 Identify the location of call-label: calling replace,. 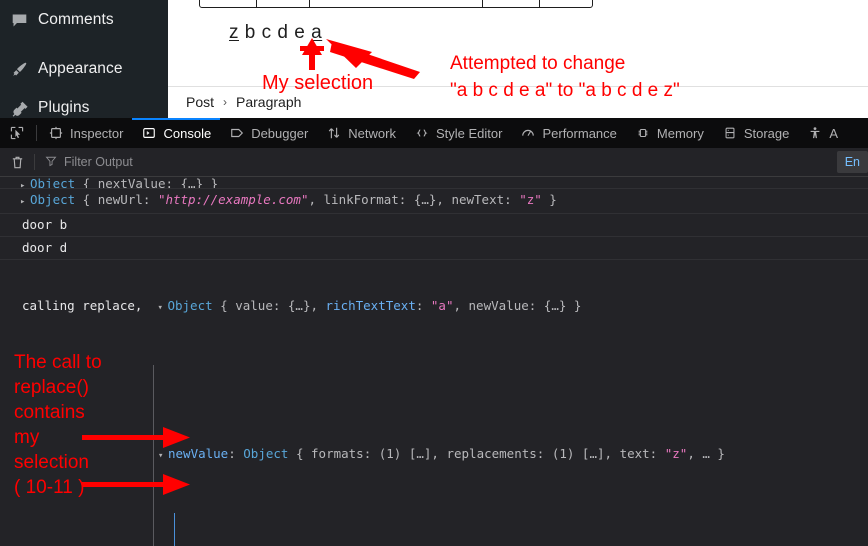
(82, 305).